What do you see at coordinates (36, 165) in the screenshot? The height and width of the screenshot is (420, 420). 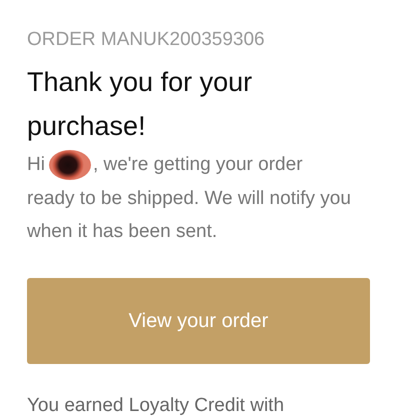 I see `greeting-text: Hi` at bounding box center [36, 165].